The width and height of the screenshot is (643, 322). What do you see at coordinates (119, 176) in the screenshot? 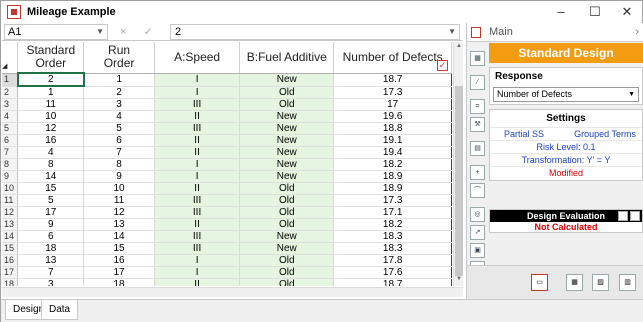
I see `run-order-cell: 9` at bounding box center [119, 176].